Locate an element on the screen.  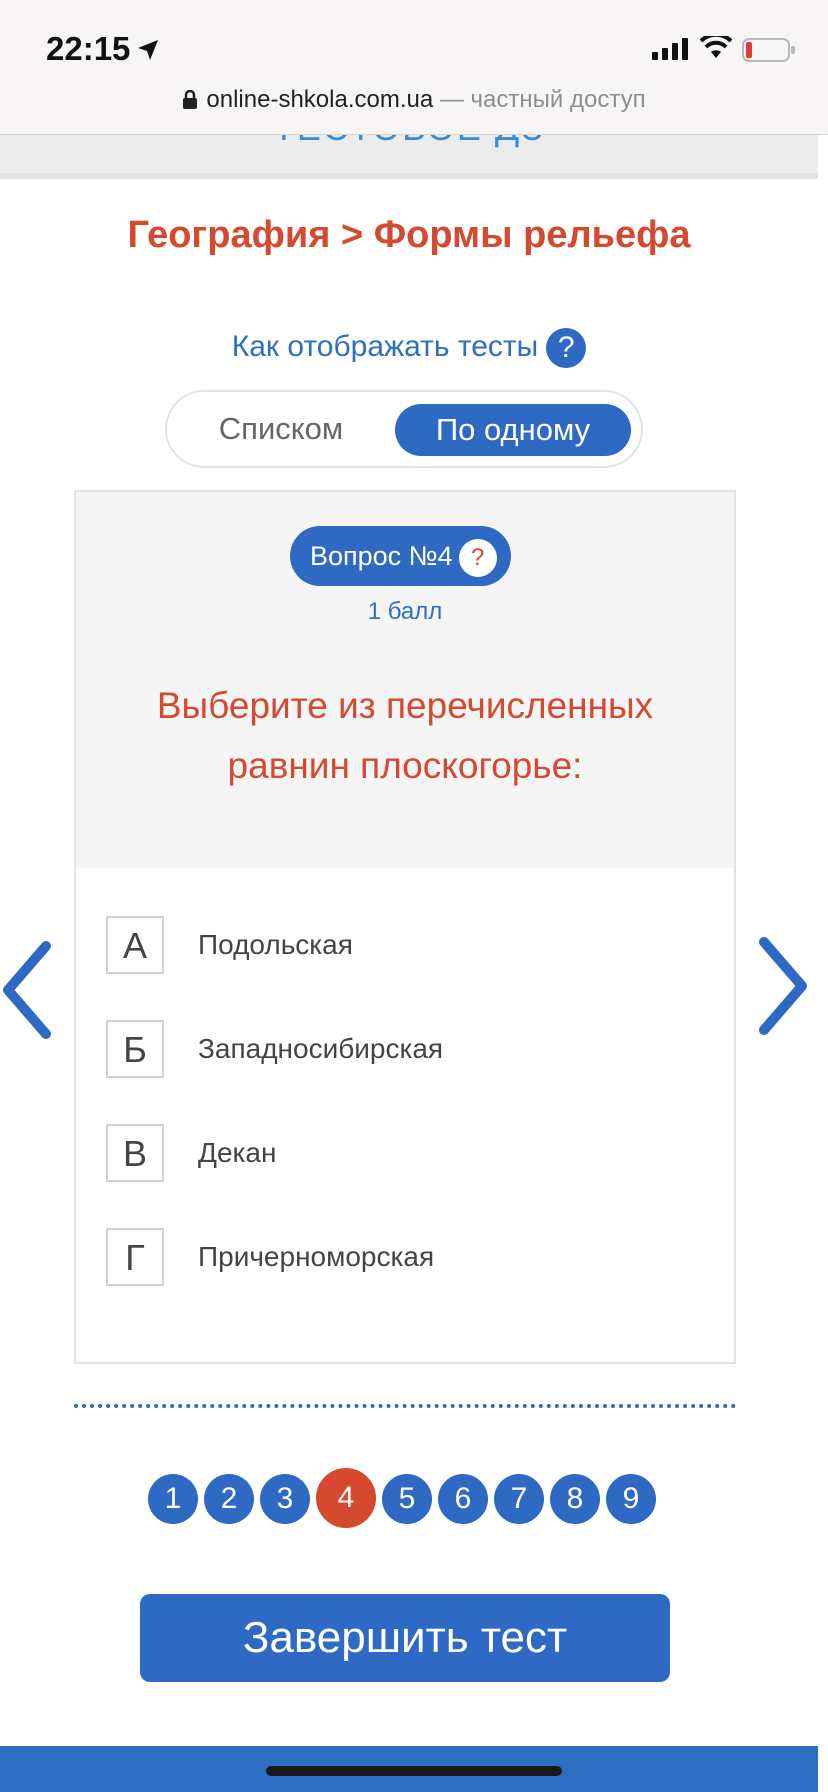
address-bar: online-shkola.com.ua — частный доступ is located at coordinates (414, 100).